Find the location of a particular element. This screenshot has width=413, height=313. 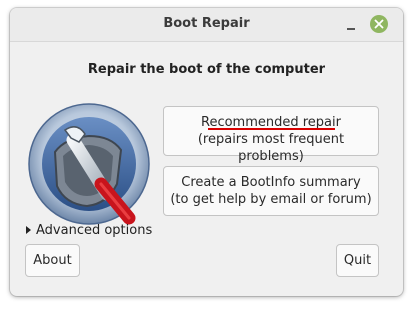

minimize-button is located at coordinates (351, 24).